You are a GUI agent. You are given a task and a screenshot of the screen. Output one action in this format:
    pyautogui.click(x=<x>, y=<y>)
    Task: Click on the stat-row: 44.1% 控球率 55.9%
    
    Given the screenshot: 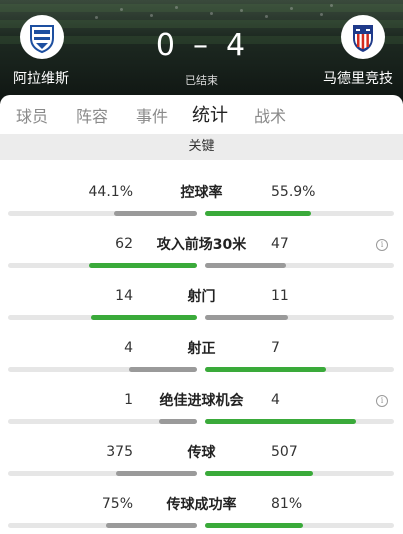 What is the action you would take?
    pyautogui.click(x=201, y=196)
    